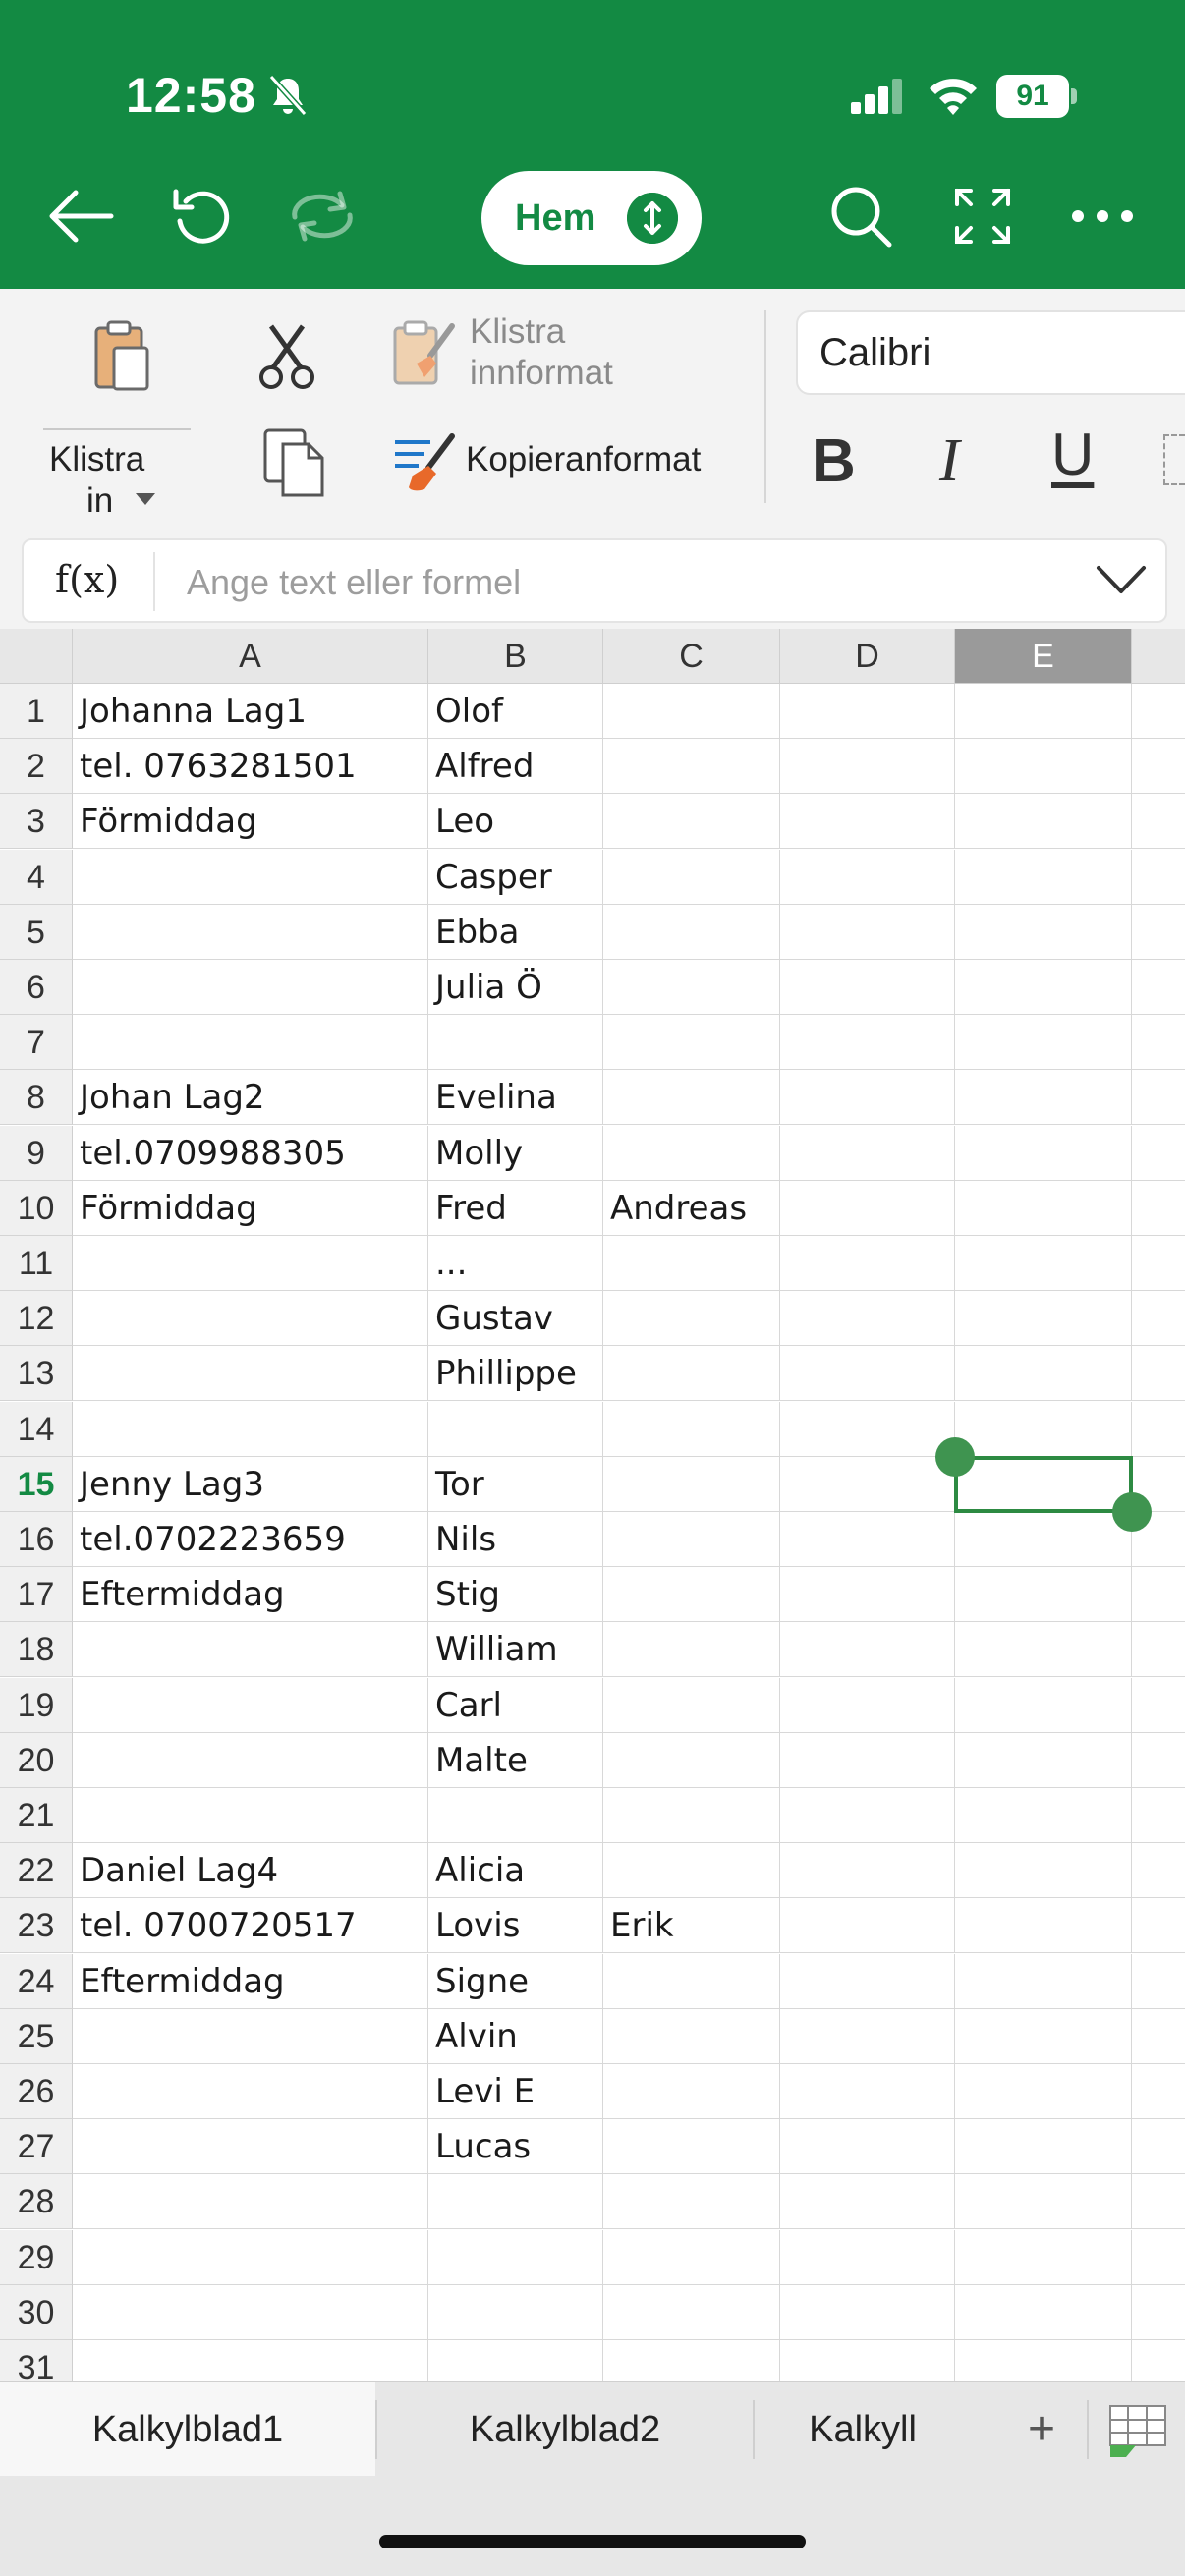 The width and height of the screenshot is (1185, 2576). I want to click on cell-f30, so click(1158, 2312).